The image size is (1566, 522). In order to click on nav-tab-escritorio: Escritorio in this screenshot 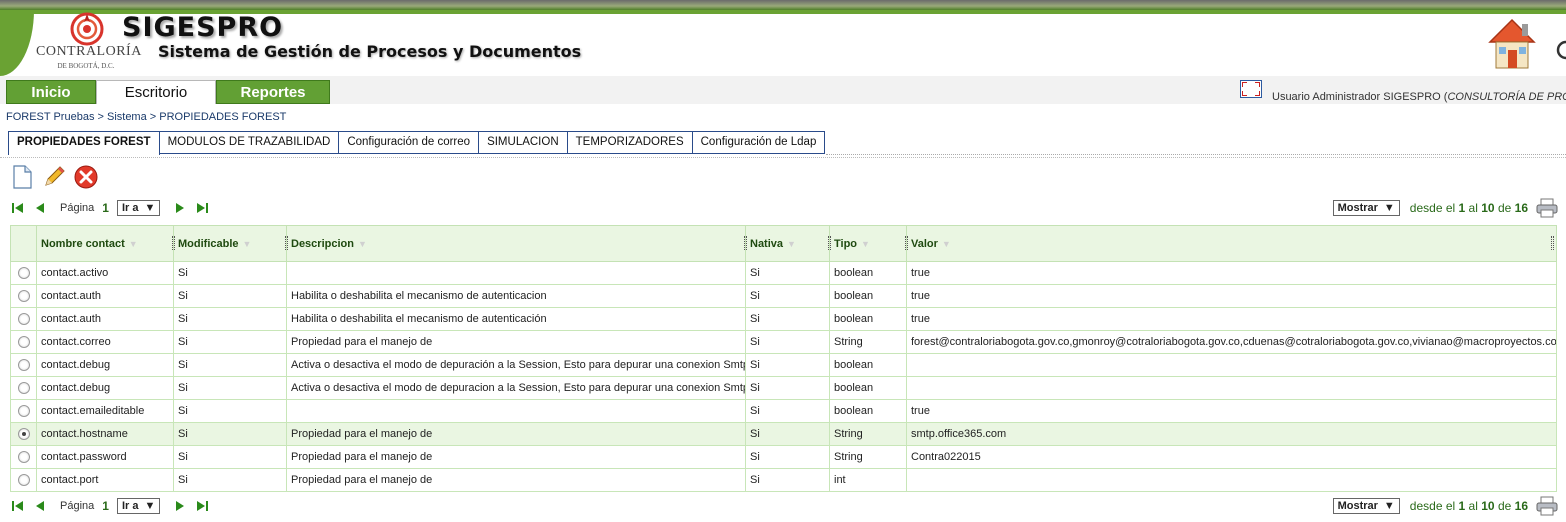, I will do `click(156, 92)`.